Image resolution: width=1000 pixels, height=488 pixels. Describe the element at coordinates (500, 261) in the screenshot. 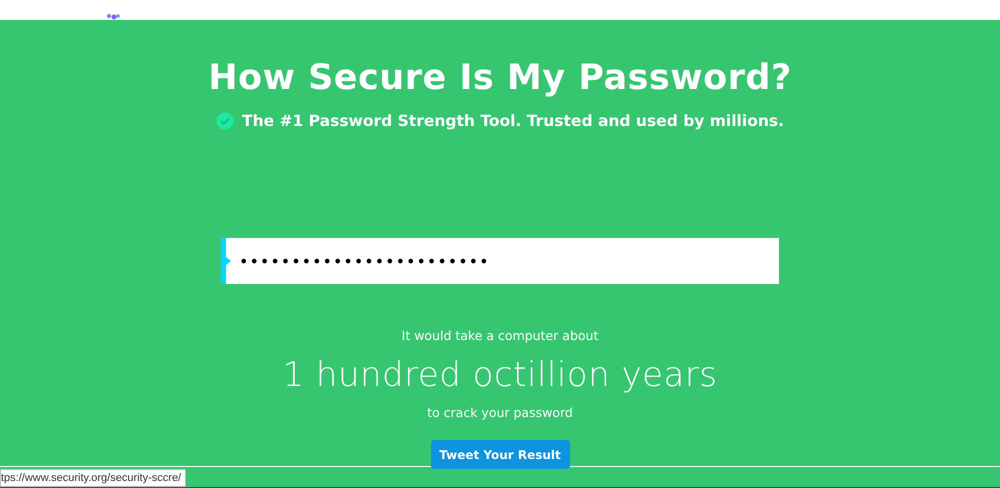

I see `password-field: ••••••••••••••••••••••••` at that location.